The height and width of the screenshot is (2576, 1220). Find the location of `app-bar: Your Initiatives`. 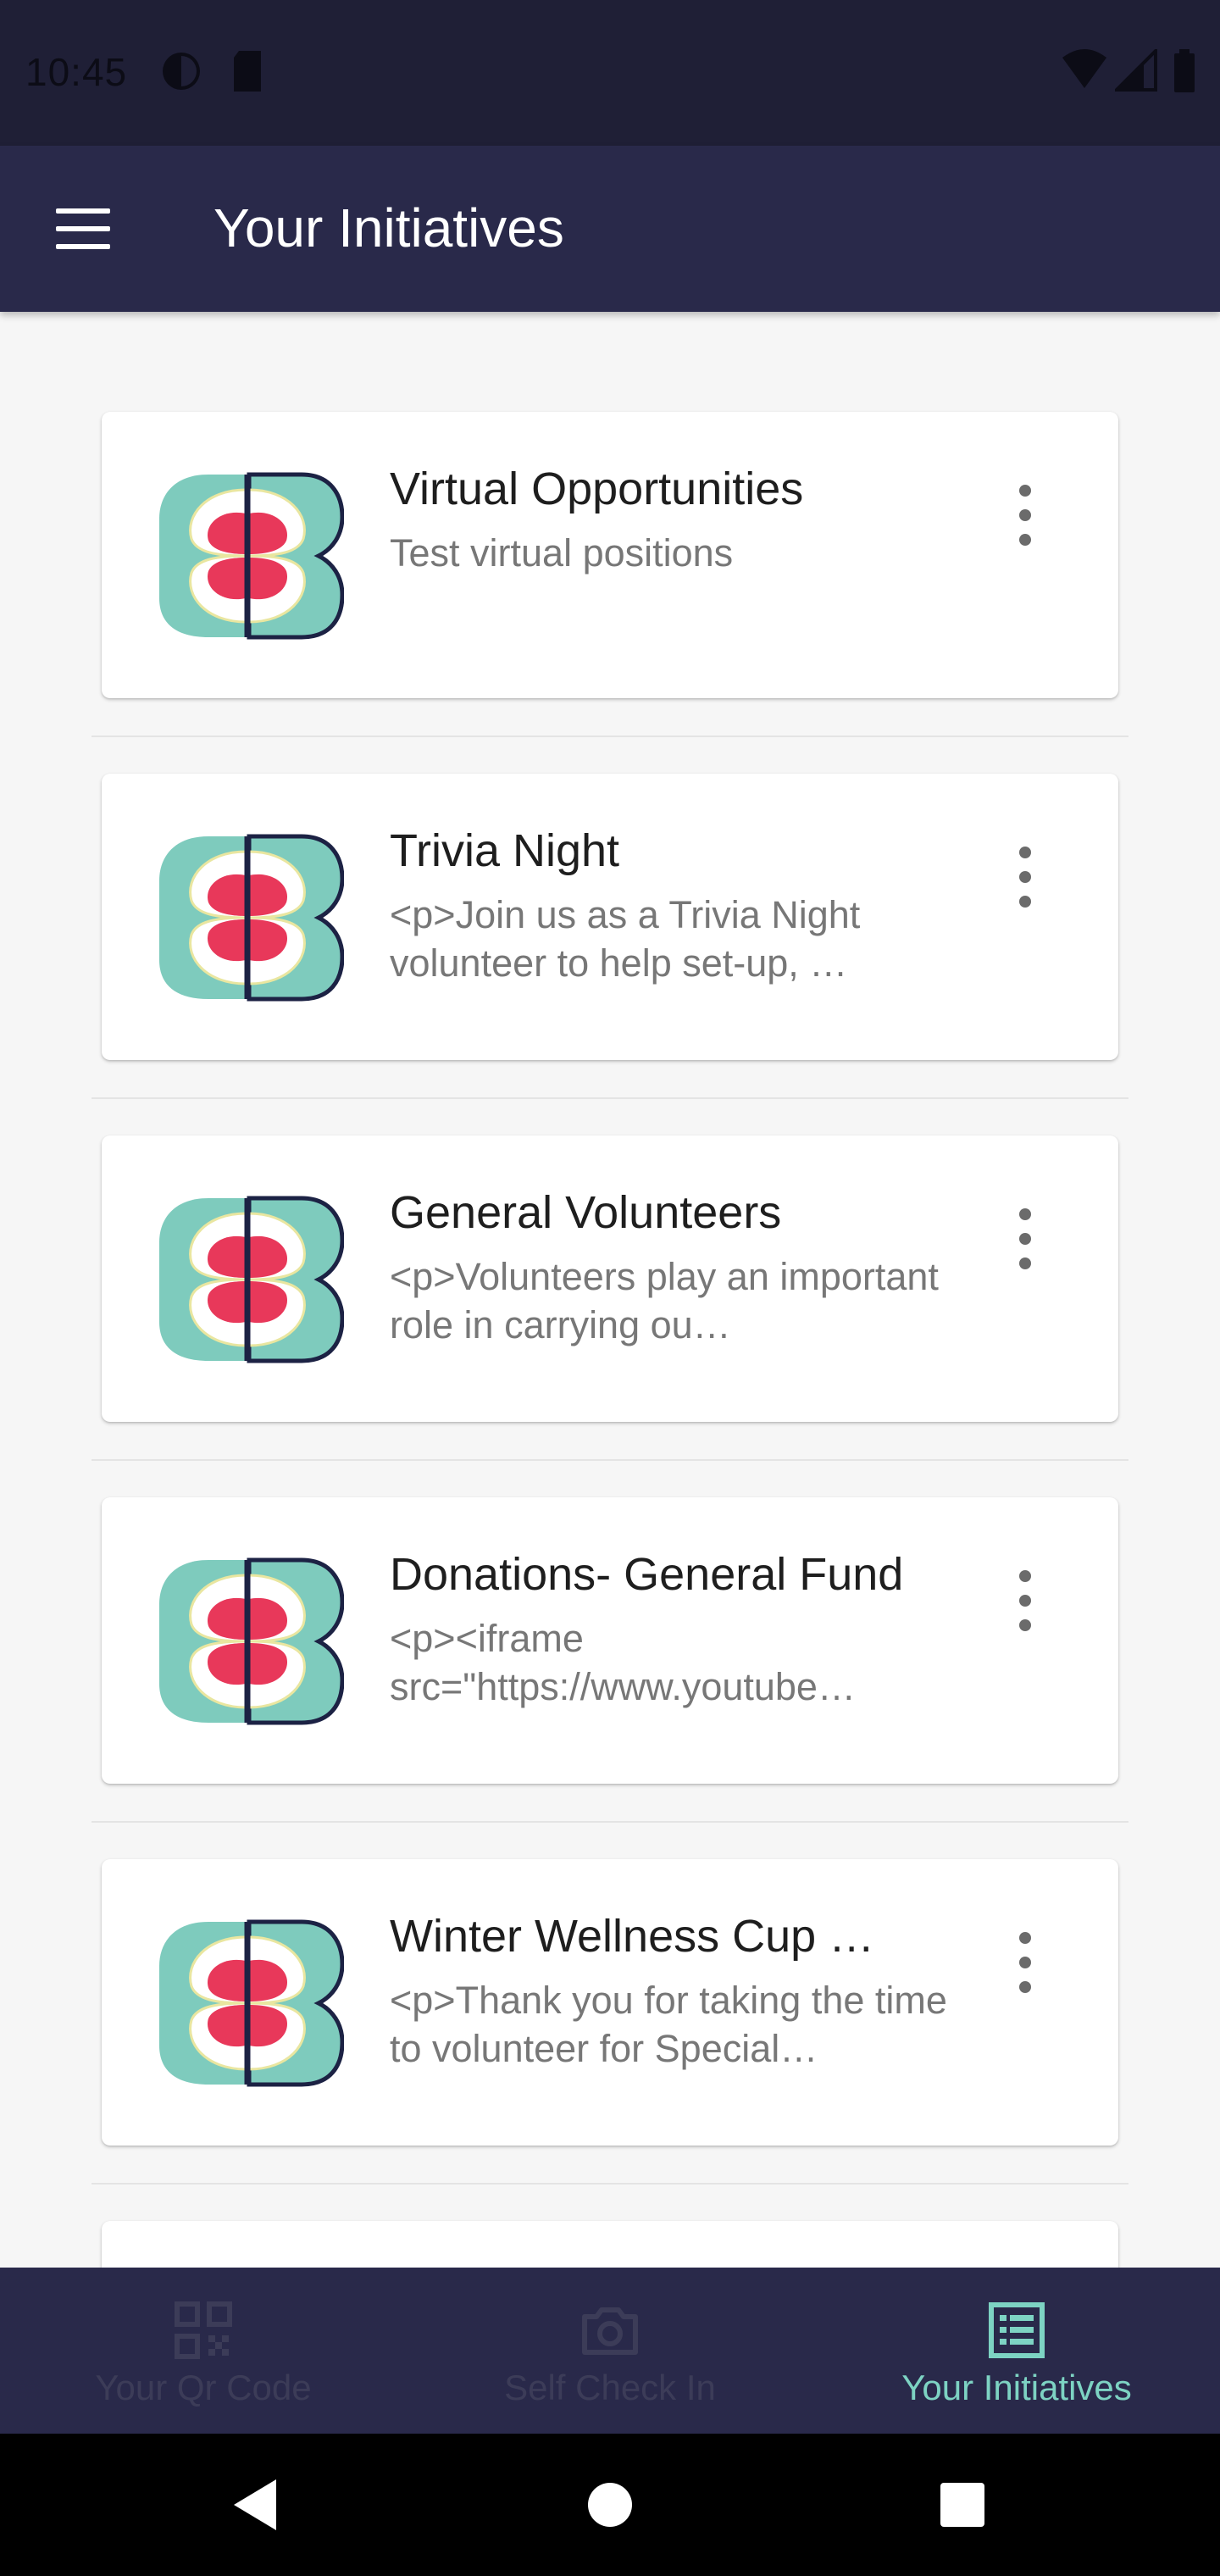

app-bar: Your Initiatives is located at coordinates (610, 229).